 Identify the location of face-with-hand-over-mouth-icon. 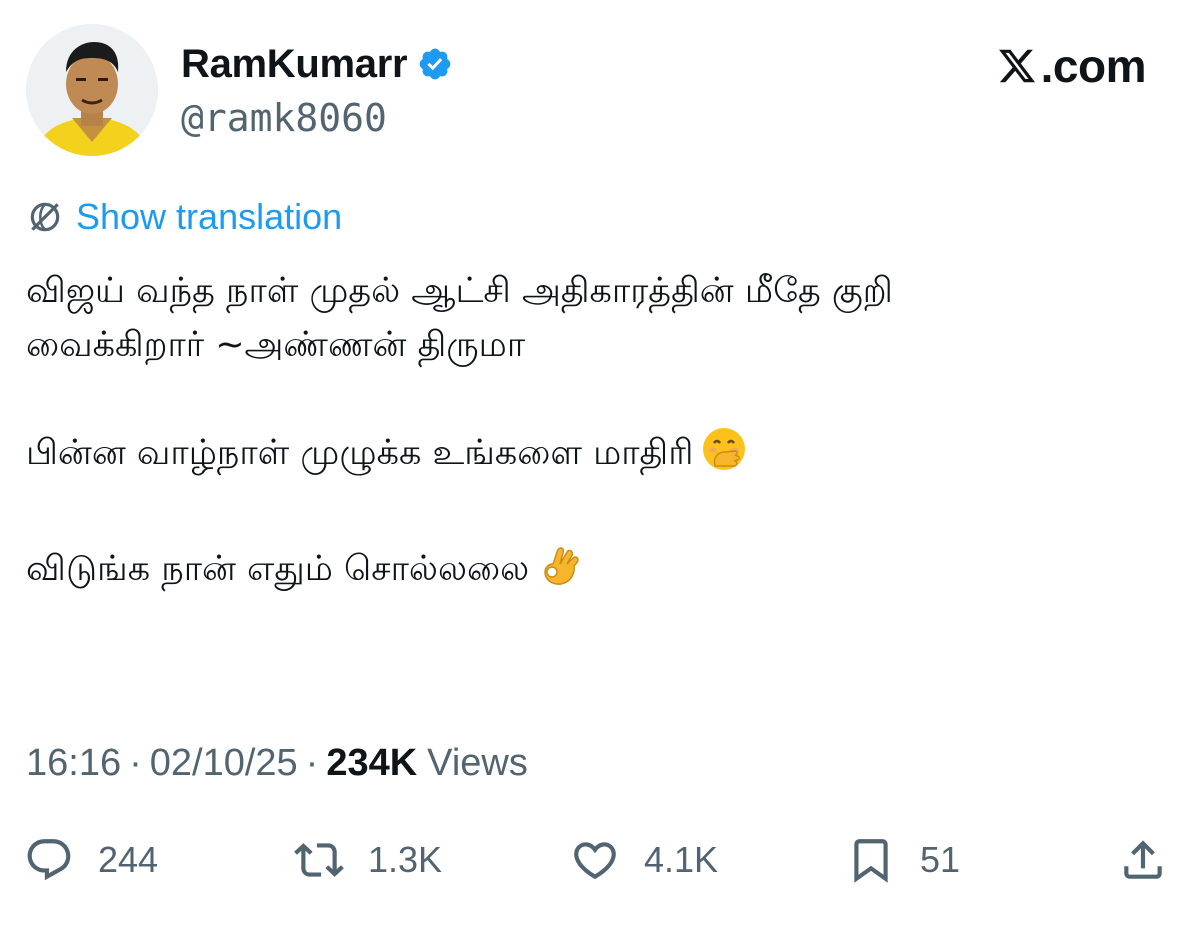
(724, 457).